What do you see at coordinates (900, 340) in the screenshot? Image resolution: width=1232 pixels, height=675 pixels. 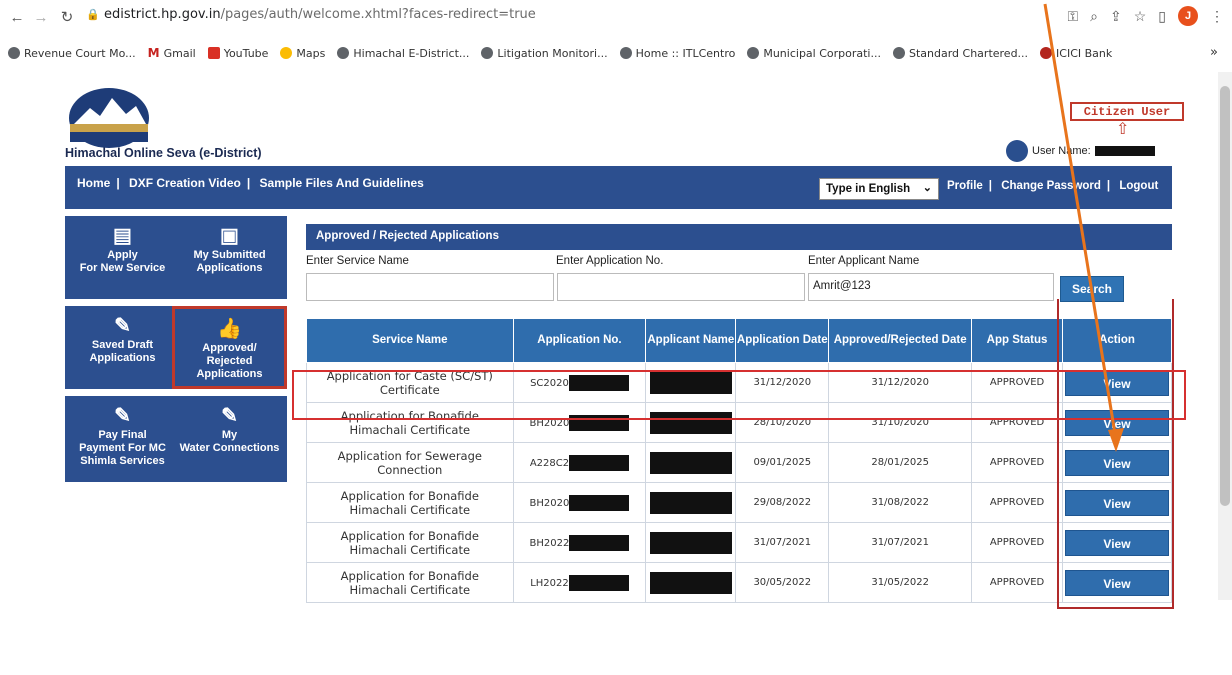 I see `col-approved-date: Approved/Rejected Date` at bounding box center [900, 340].